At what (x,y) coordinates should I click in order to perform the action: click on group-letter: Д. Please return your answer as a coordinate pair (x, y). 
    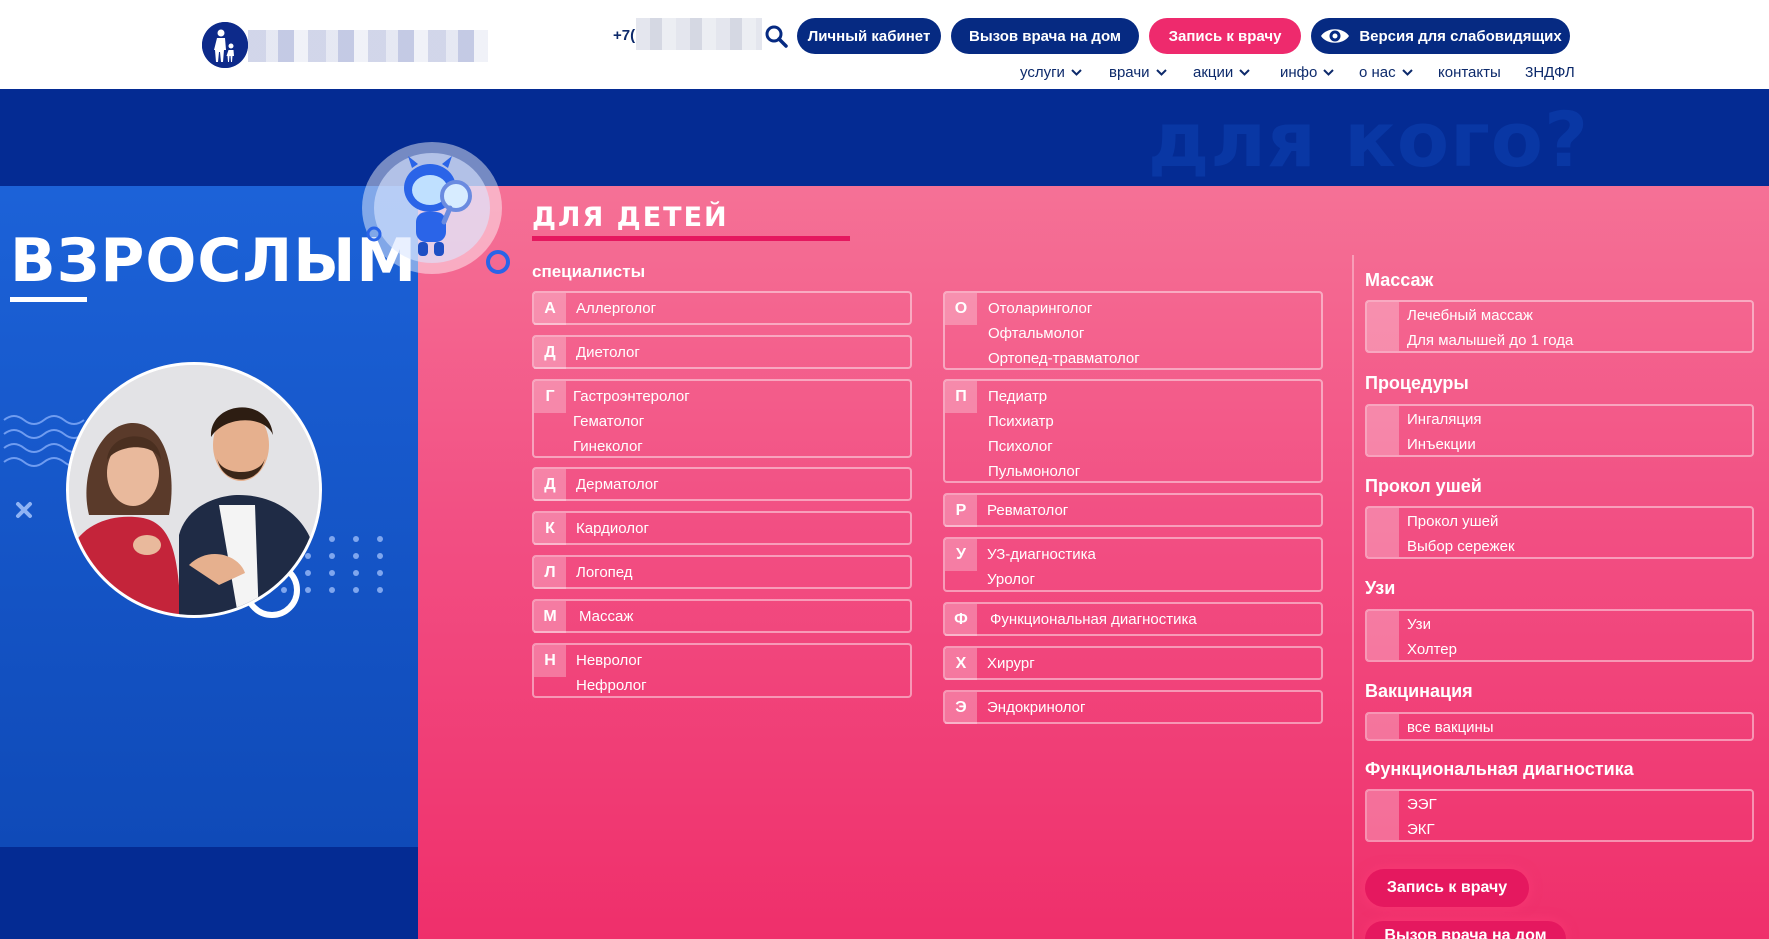
    Looking at the image, I should click on (550, 353).